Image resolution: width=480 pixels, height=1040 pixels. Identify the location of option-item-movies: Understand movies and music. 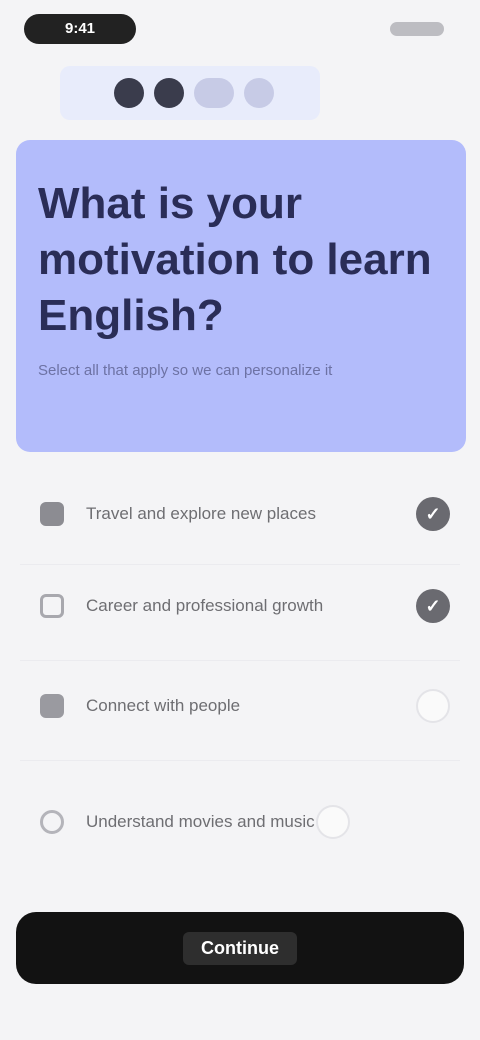
(240, 822).